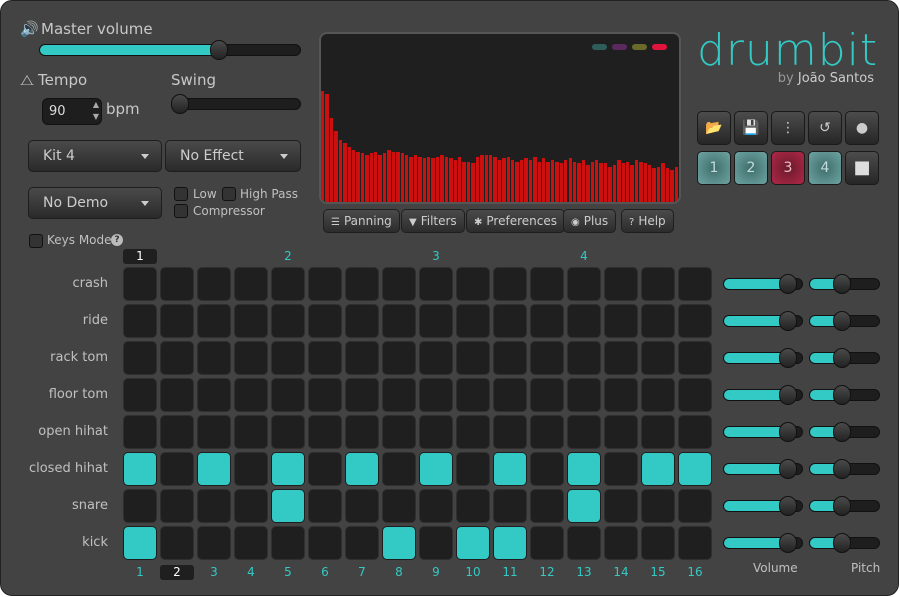 This screenshot has width=900, height=597. I want to click on master-volume-slider, so click(170, 50).